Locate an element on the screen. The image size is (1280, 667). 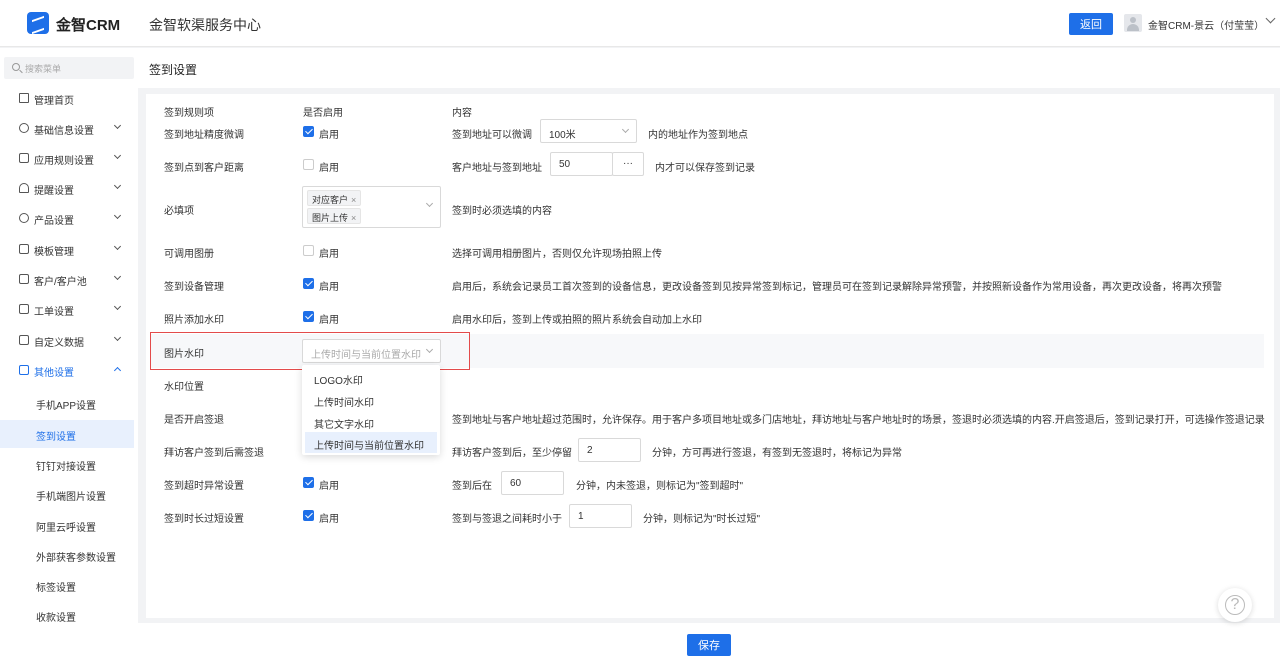
sidebar-subitem-mobile-image: 手机端图片设置 is located at coordinates (67, 494).